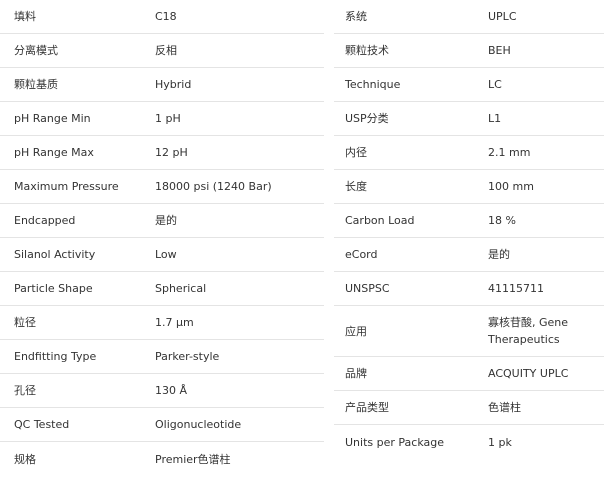  Describe the element at coordinates (198, 424) in the screenshot. I see `spec-value: Oligonucleotide` at that location.